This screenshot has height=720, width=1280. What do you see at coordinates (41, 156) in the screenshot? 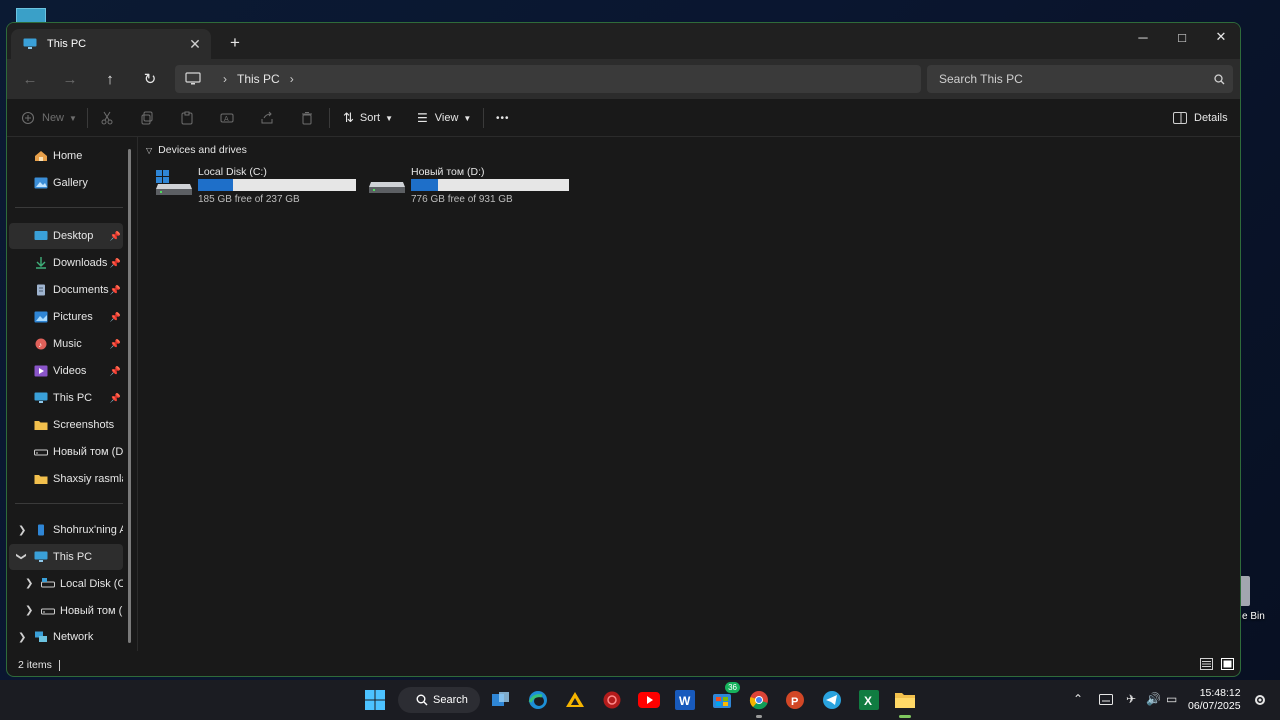
I see `home-icon` at bounding box center [41, 156].